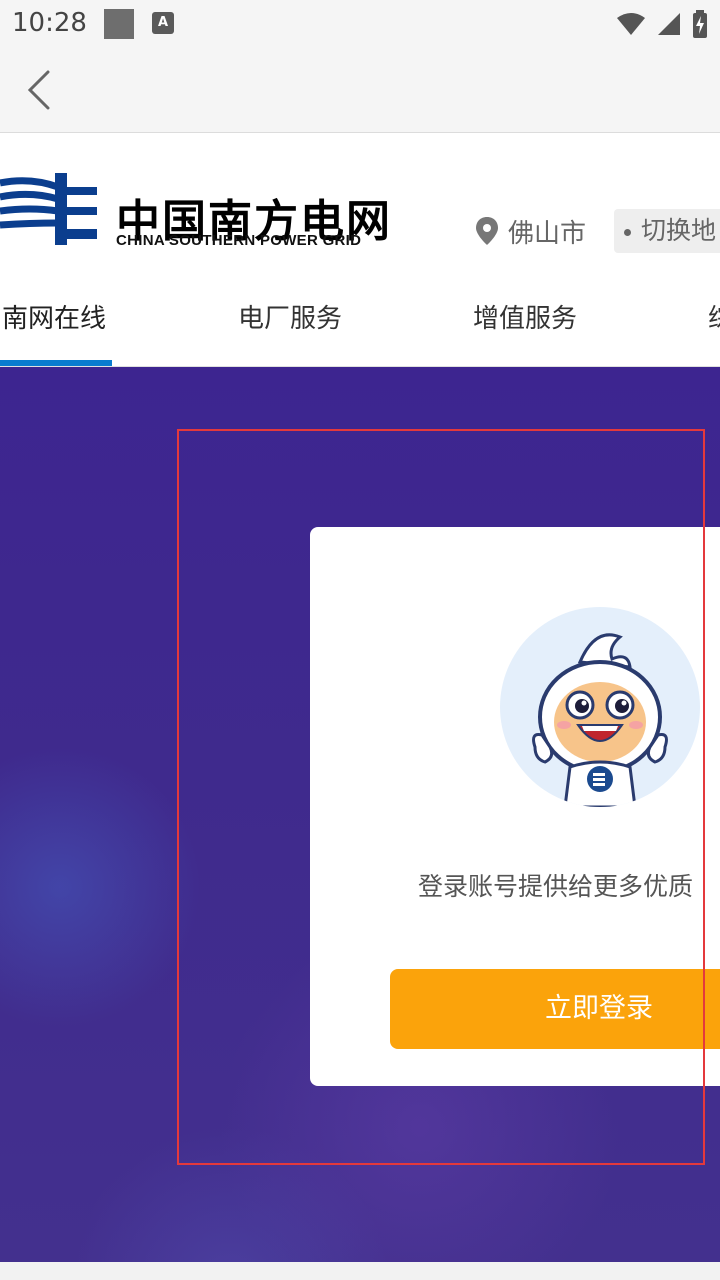 The image size is (720, 1280). Describe the element at coordinates (555, 1009) in the screenshot. I see `login-now-button: 立即登录` at that location.